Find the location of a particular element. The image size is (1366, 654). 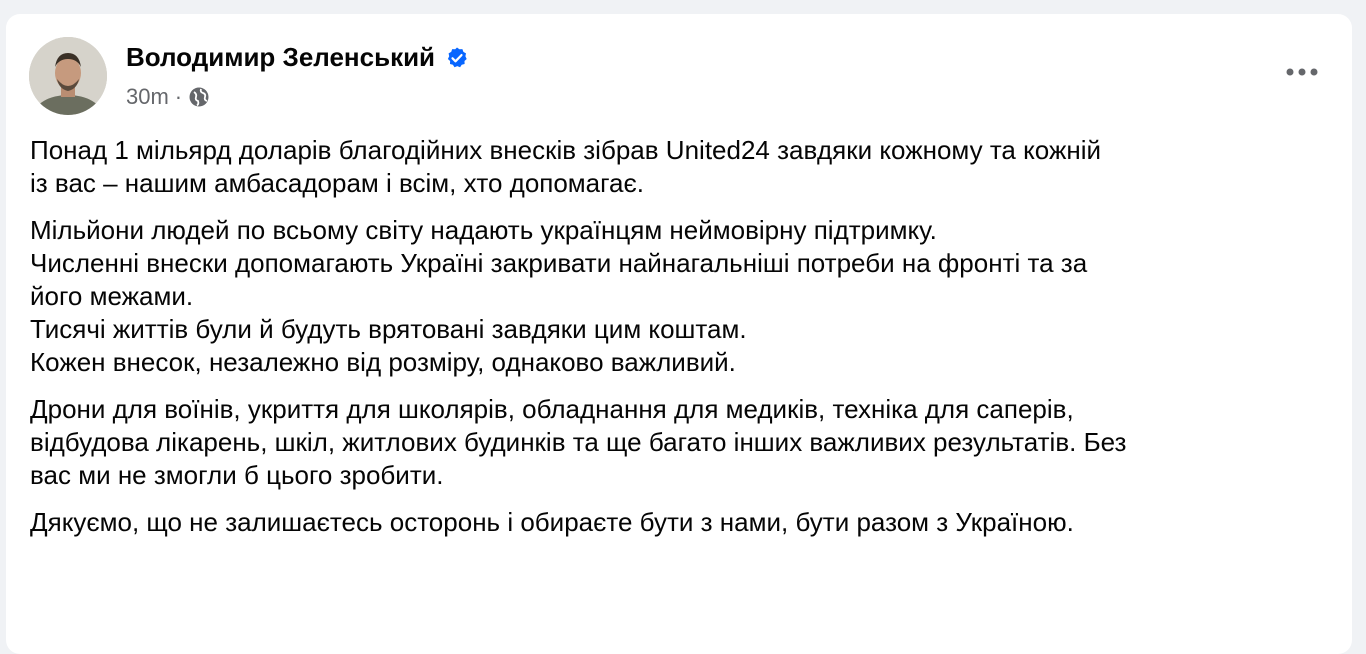

post-line: його межами. is located at coordinates (112, 296).